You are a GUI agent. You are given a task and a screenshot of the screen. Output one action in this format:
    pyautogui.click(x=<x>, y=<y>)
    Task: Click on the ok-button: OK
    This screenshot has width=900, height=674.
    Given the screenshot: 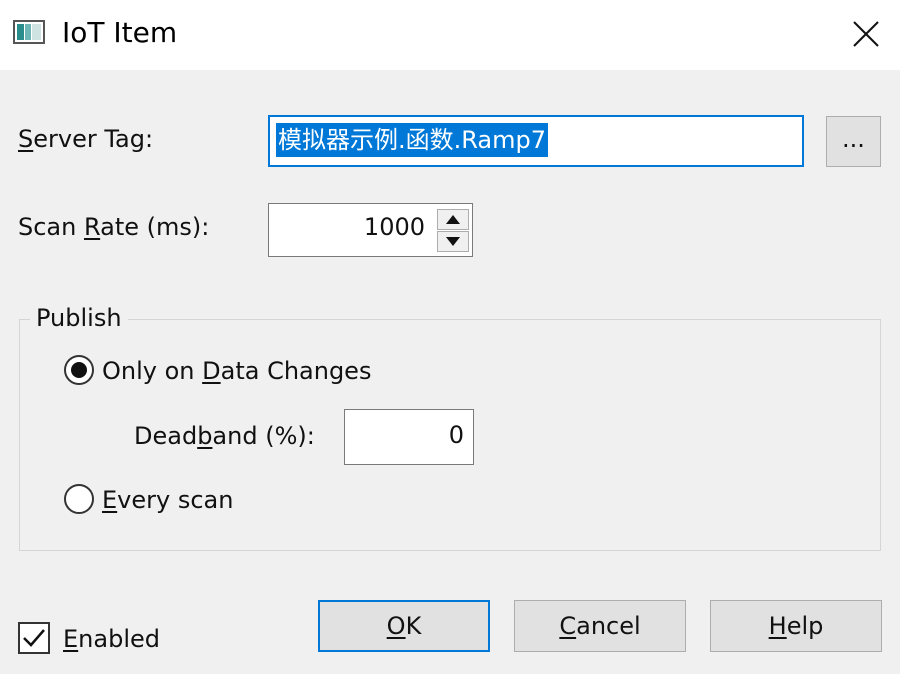 What is the action you would take?
    pyautogui.click(x=404, y=626)
    